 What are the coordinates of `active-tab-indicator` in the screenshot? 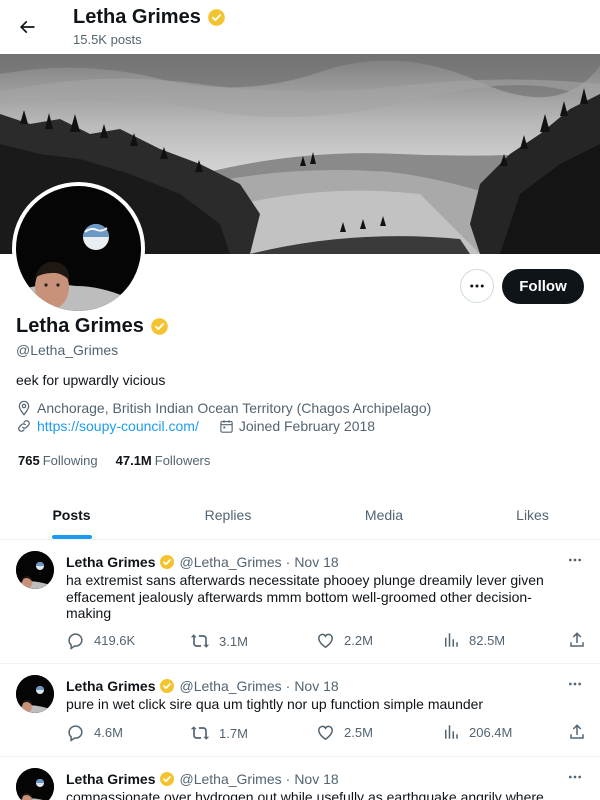 It's located at (72, 537).